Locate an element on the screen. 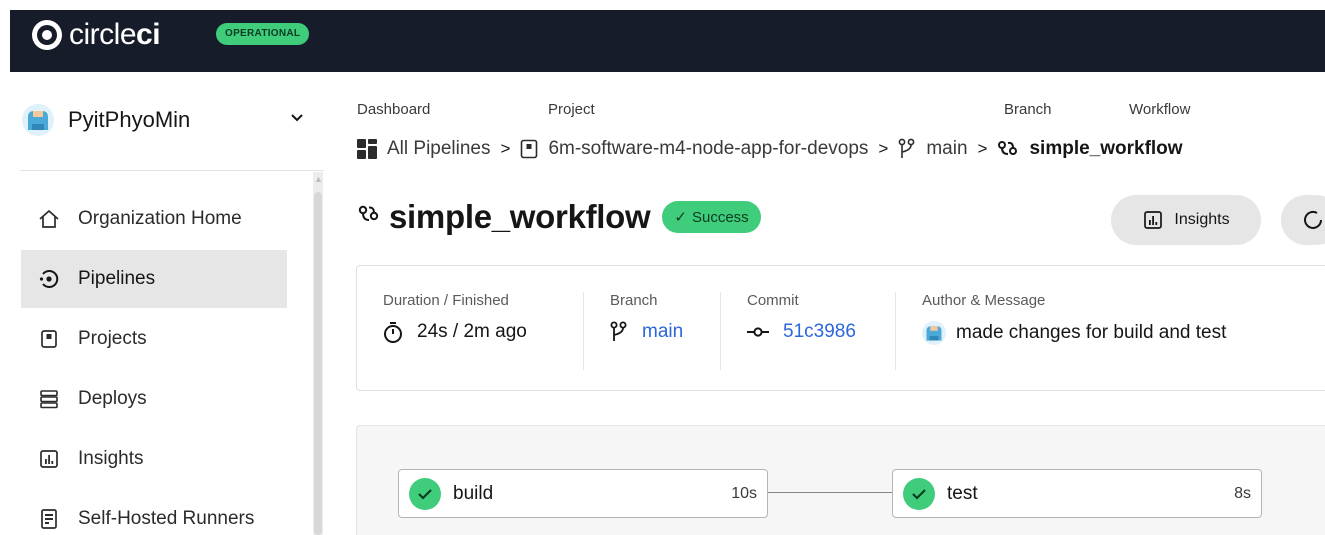  sidebar-divider is located at coordinates (172, 170).